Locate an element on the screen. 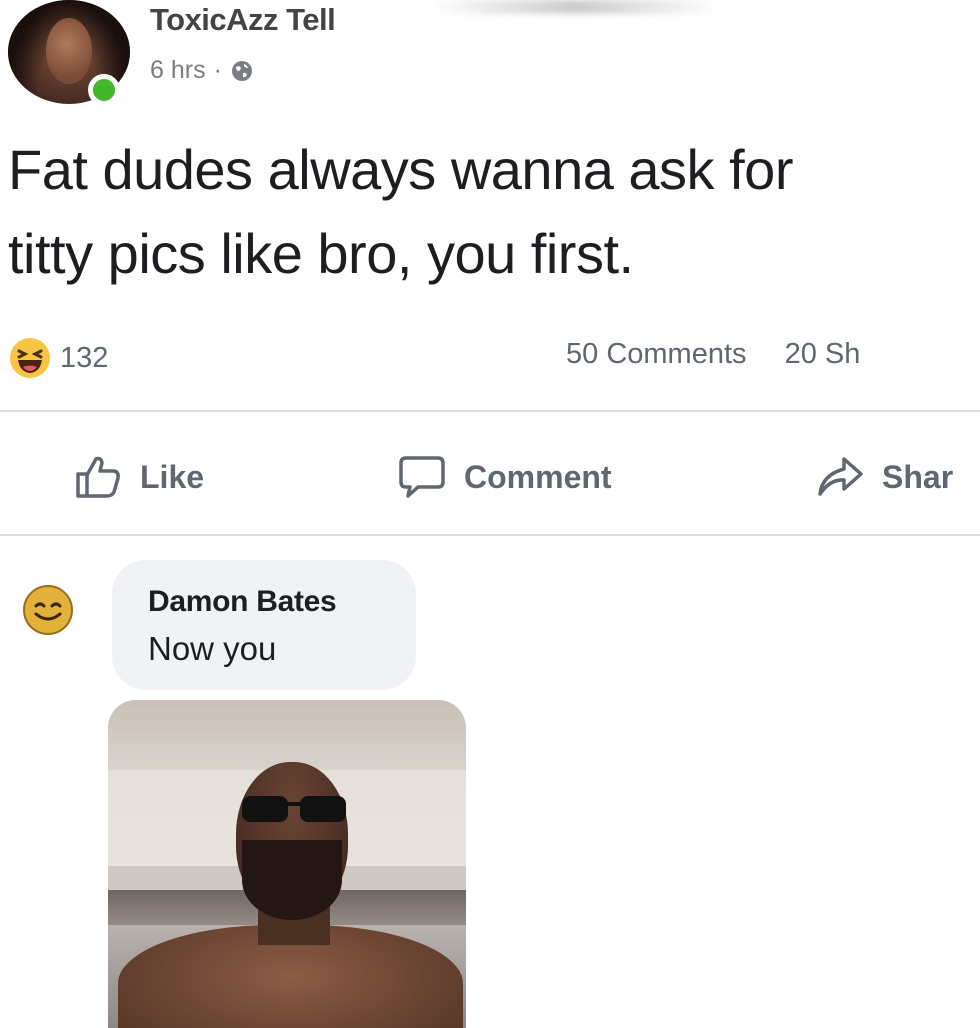 The image size is (980, 1028). post-timestamp: 6 hrs is located at coordinates (178, 70).